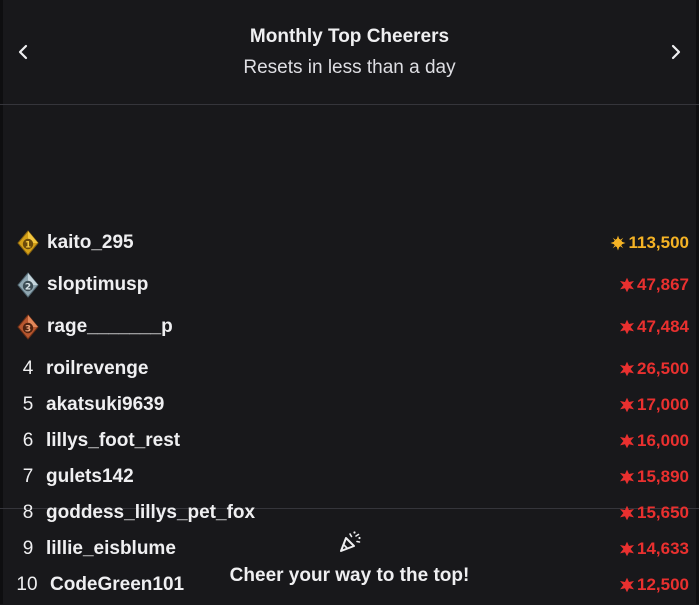  Describe the element at coordinates (28, 288) in the screenshot. I see `svg-text: 2` at that location.